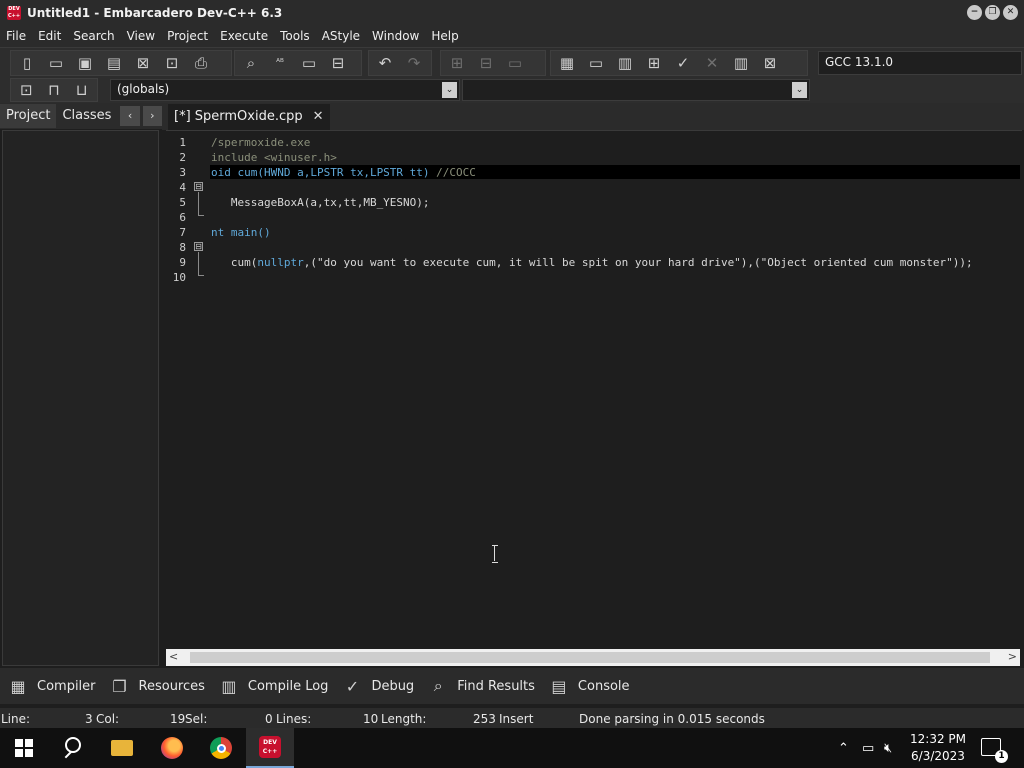  What do you see at coordinates (341, 36) in the screenshot?
I see `menu-astyle: AStyle` at bounding box center [341, 36].